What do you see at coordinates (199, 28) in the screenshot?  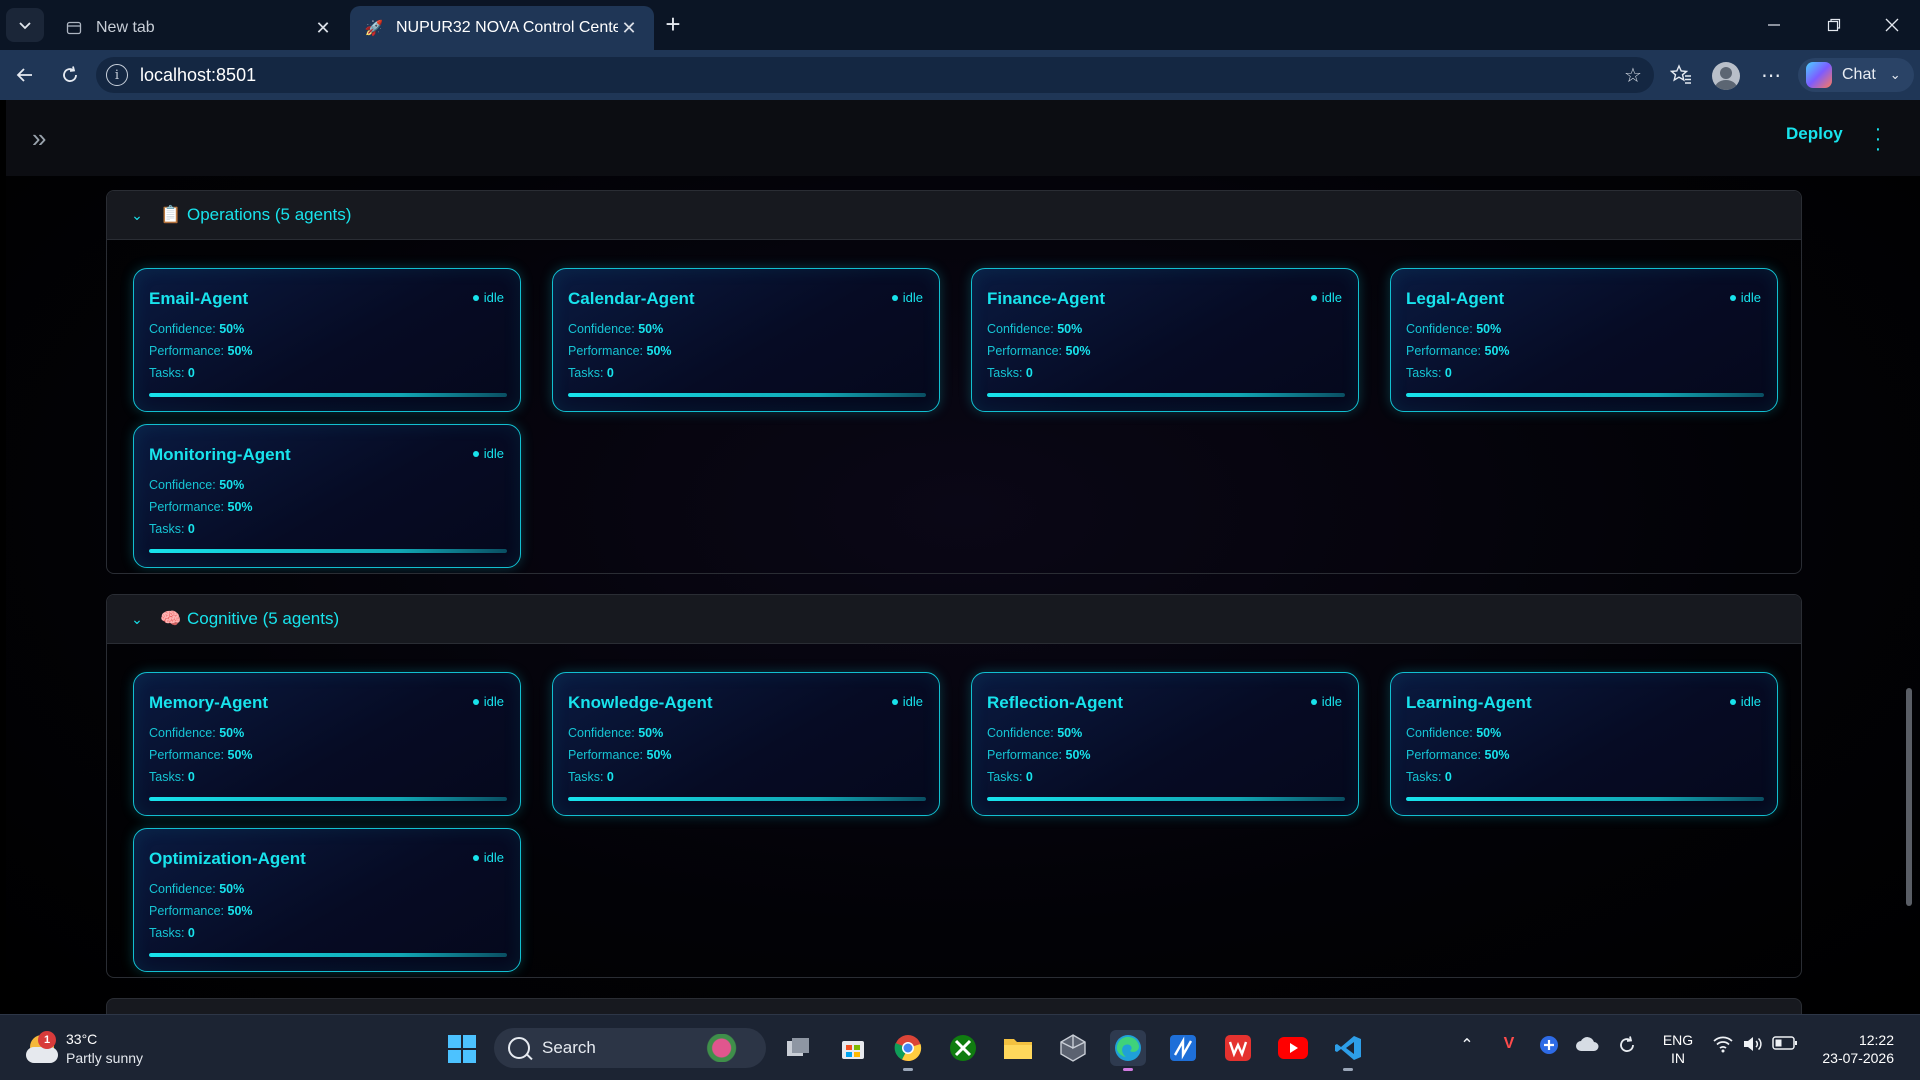 I see `tab-new-tab: New tab ✕` at bounding box center [199, 28].